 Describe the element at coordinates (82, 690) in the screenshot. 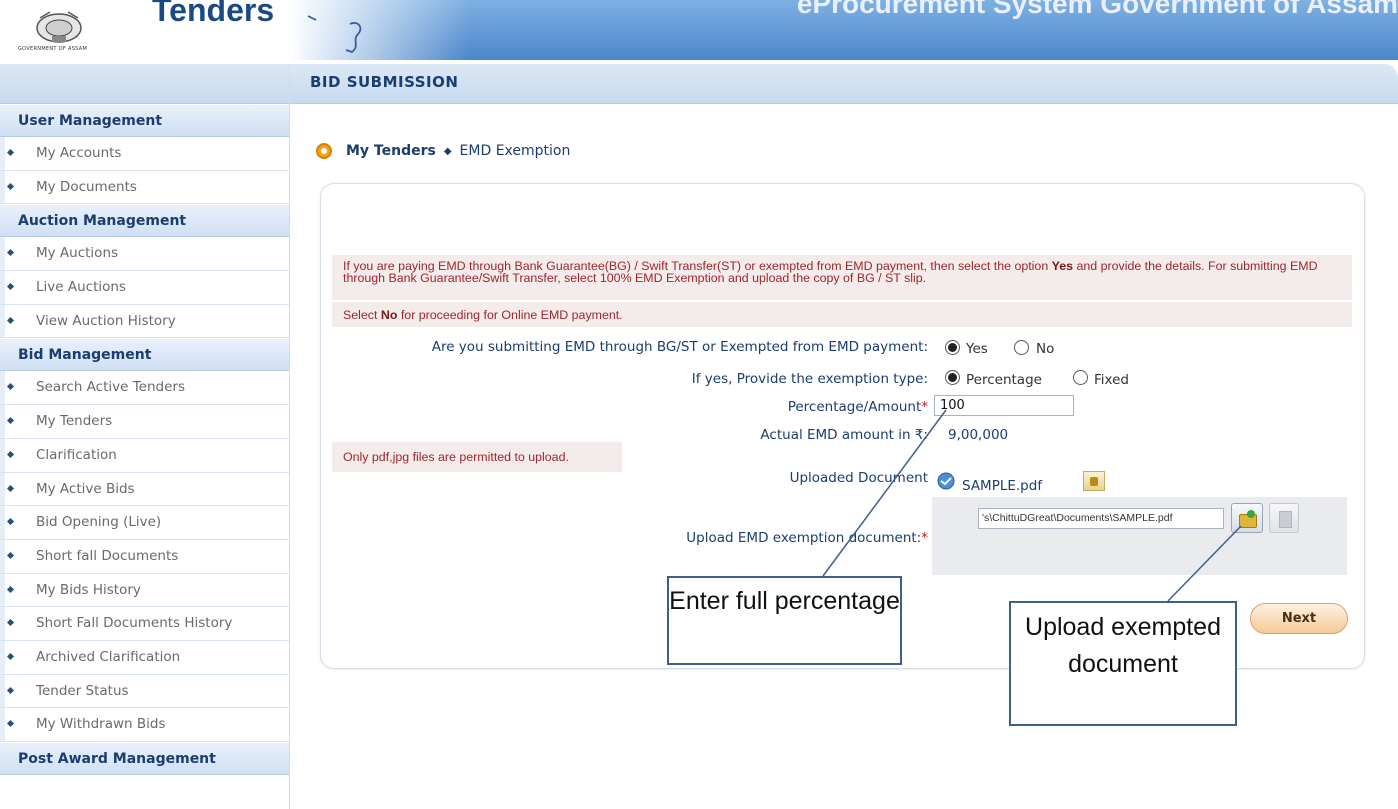

I see `sidebar-item-label: Tender Status` at that location.